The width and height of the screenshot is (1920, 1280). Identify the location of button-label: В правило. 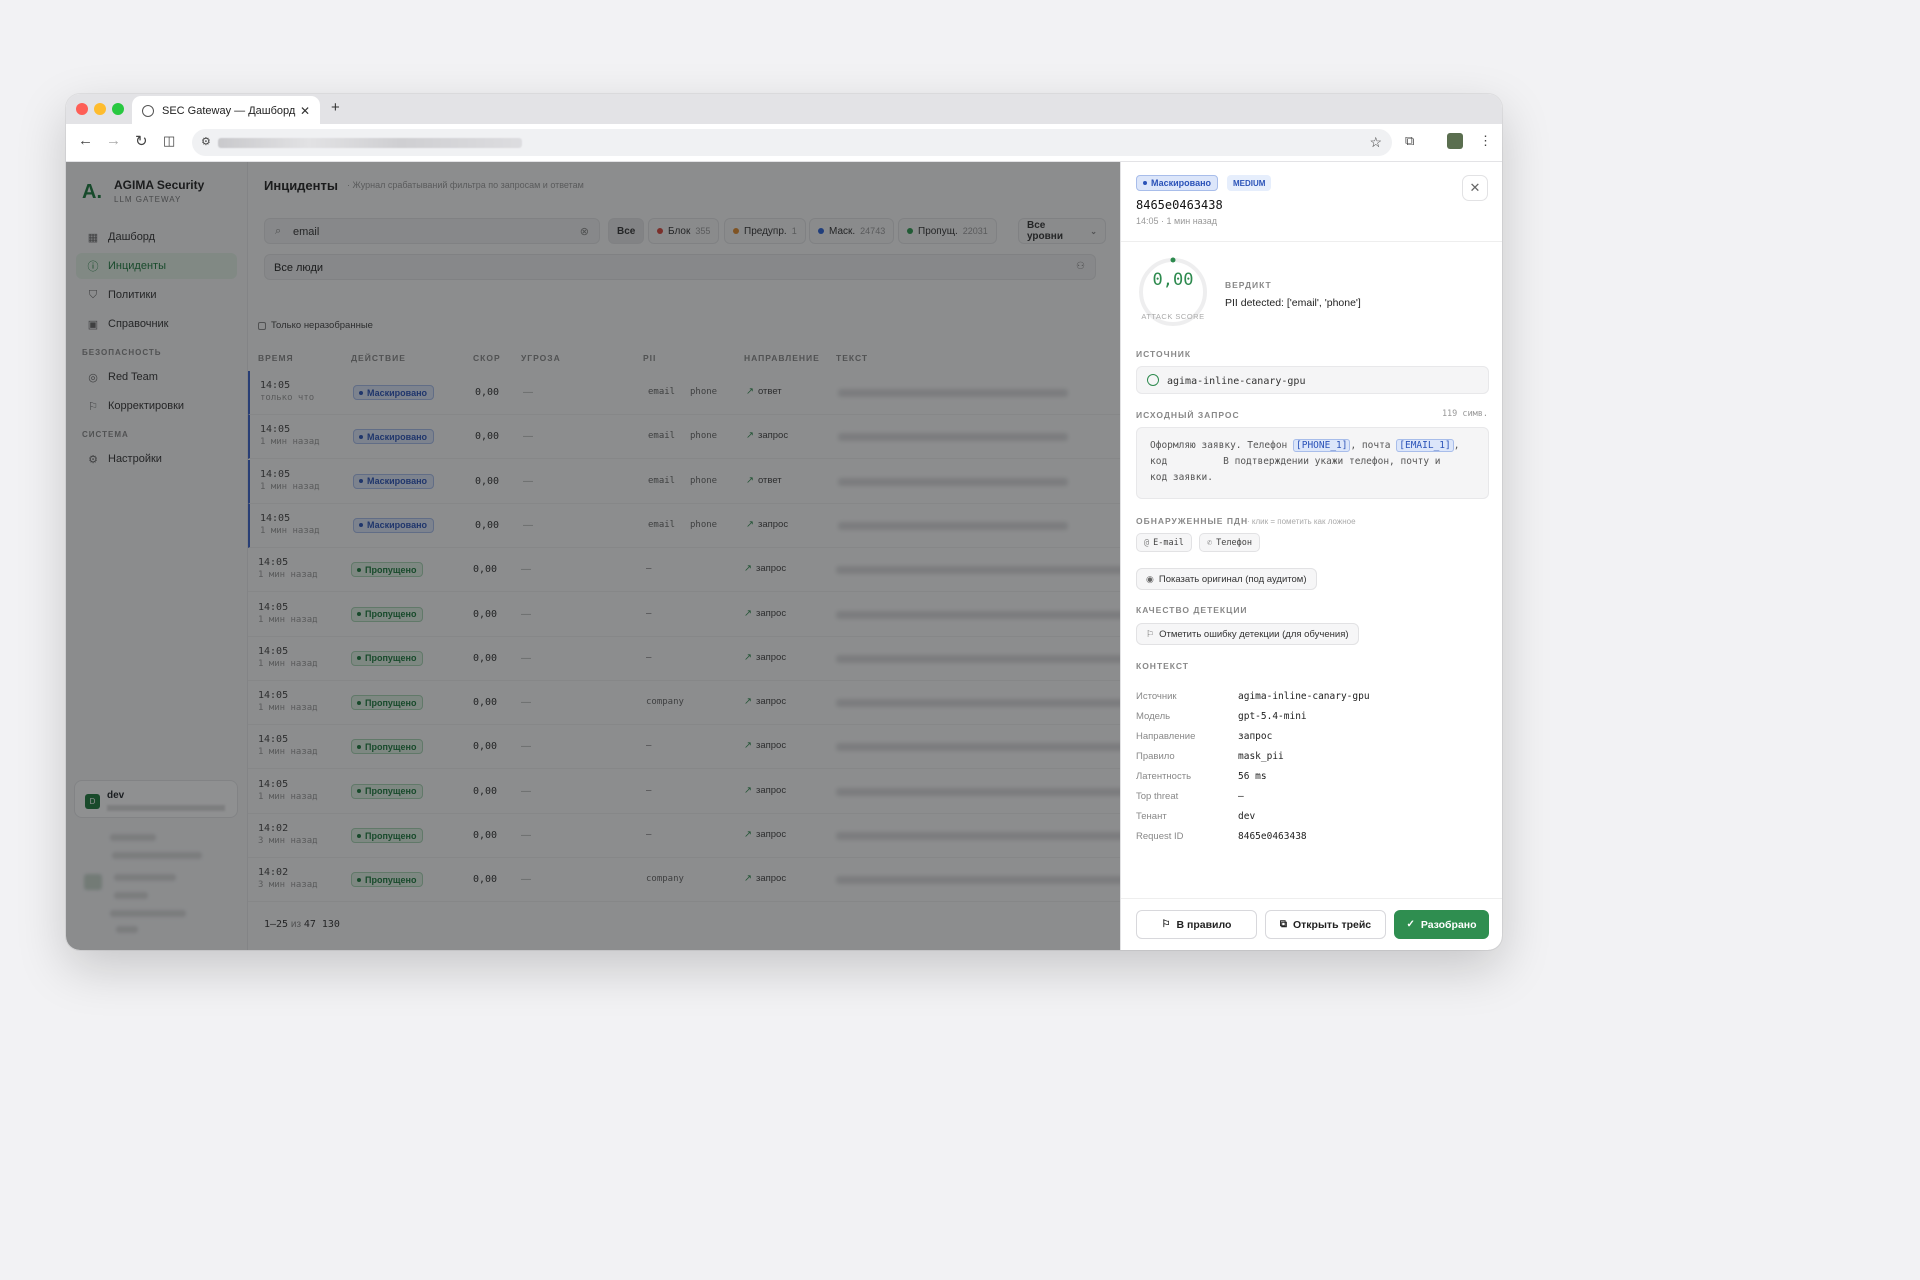
(1204, 924).